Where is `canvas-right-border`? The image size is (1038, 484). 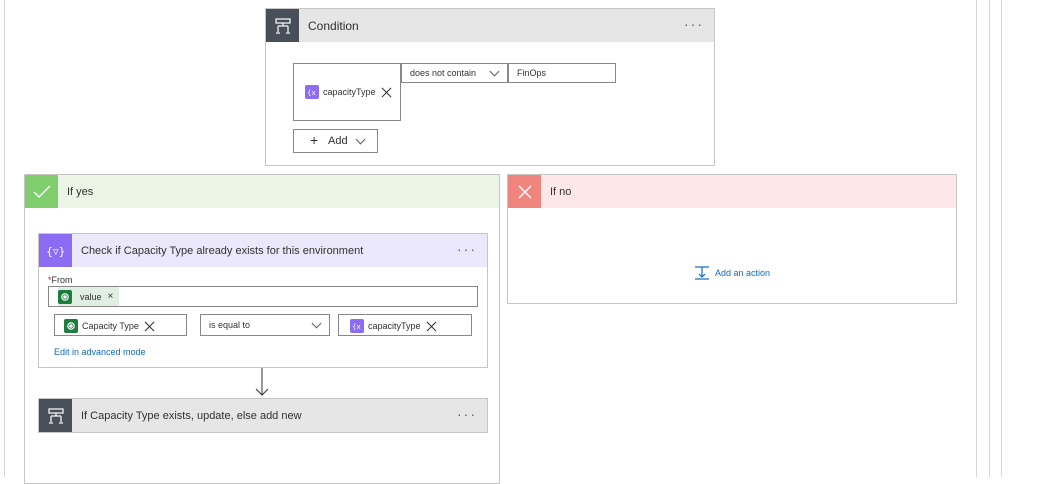
canvas-right-border is located at coordinates (976, 238).